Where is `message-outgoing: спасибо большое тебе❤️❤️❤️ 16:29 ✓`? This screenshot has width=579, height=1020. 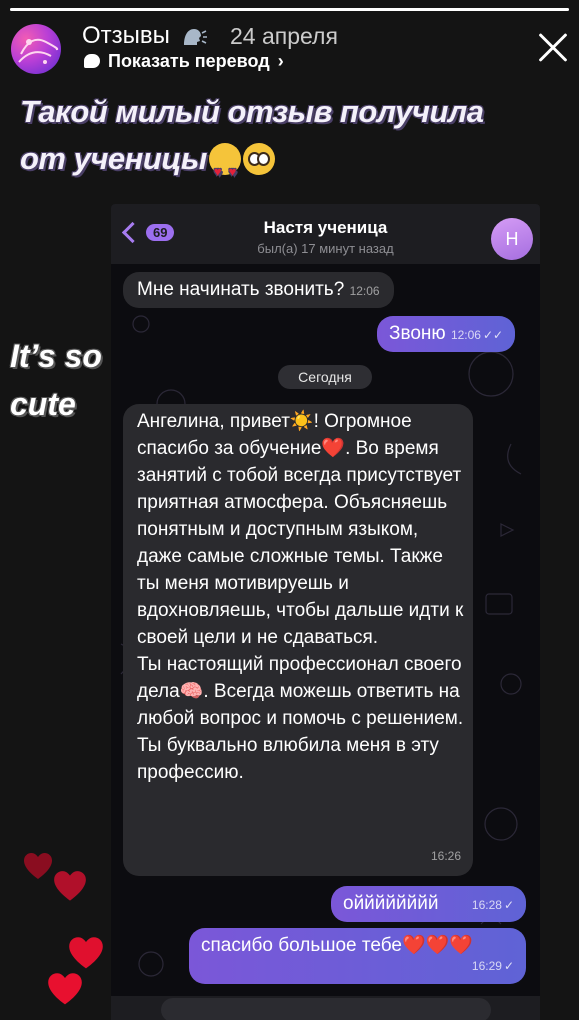 message-outgoing: спасибо большое тебе❤️❤️❤️ 16:29 ✓ is located at coordinates (357, 956).